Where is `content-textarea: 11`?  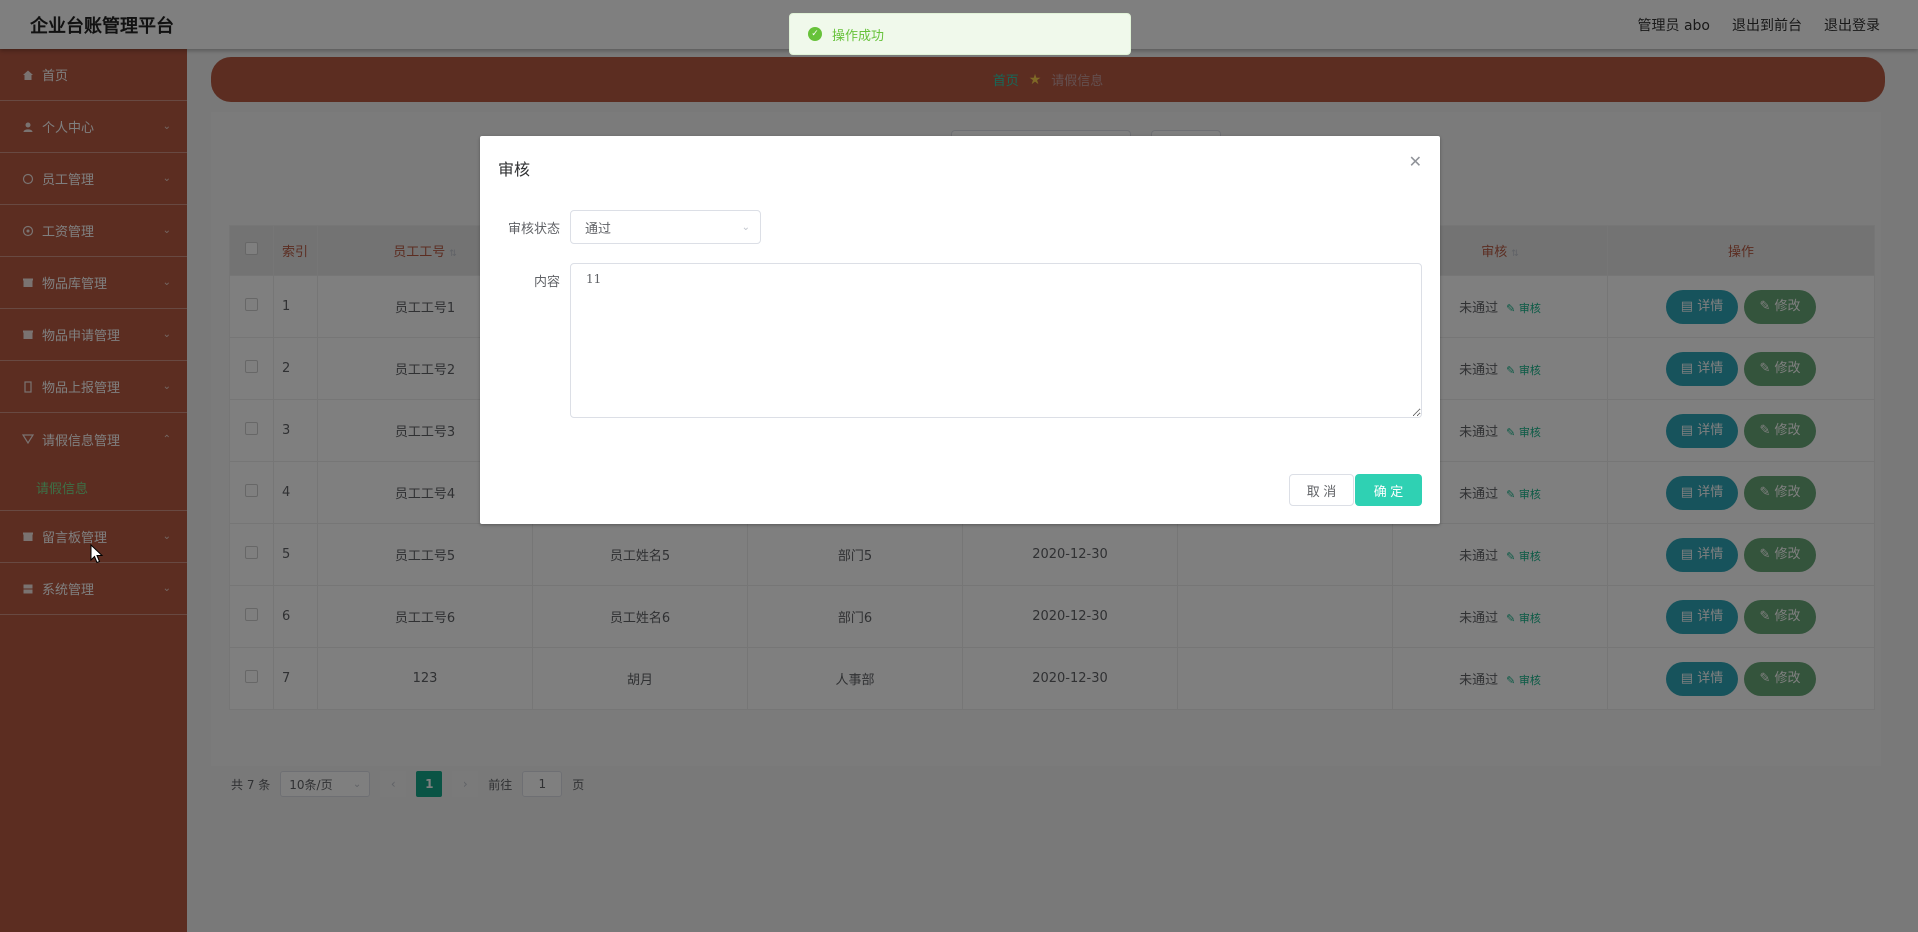
content-textarea: 11 is located at coordinates (996, 340).